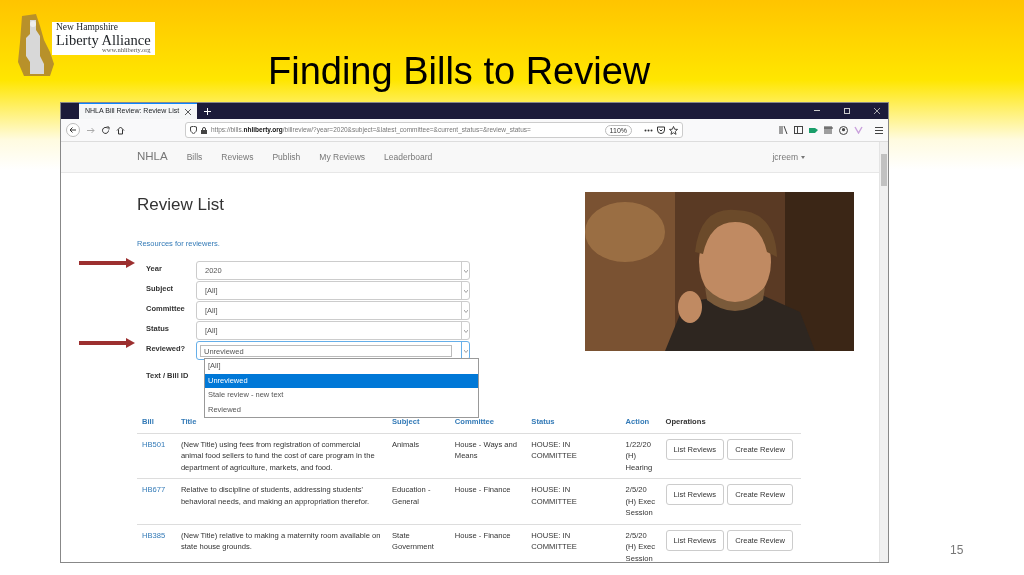 This screenshot has width=1024, height=575. Describe the element at coordinates (783, 130) in the screenshot. I see `library-icon` at that location.